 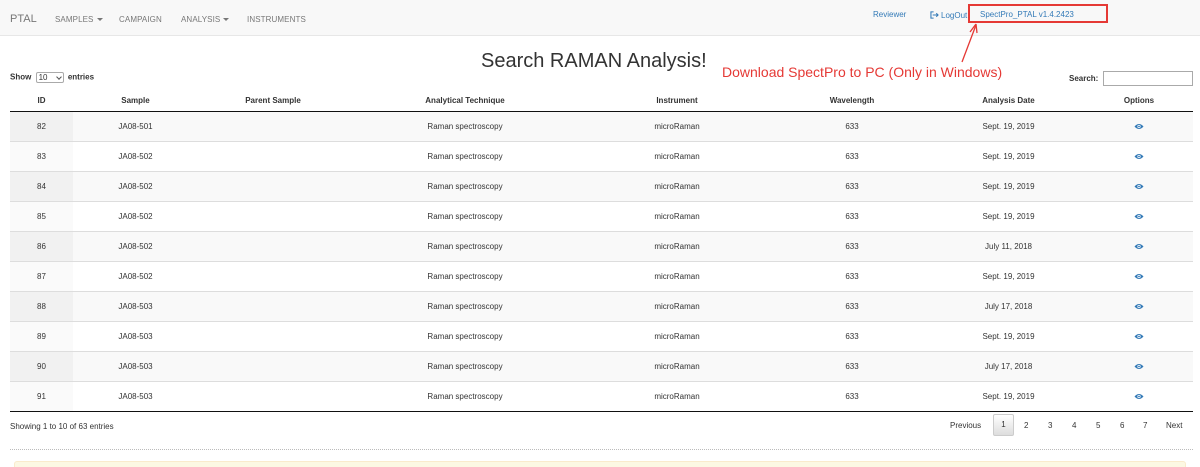 I want to click on table-info: Showing 1 to 10 of 63 entries, so click(x=62, y=426).